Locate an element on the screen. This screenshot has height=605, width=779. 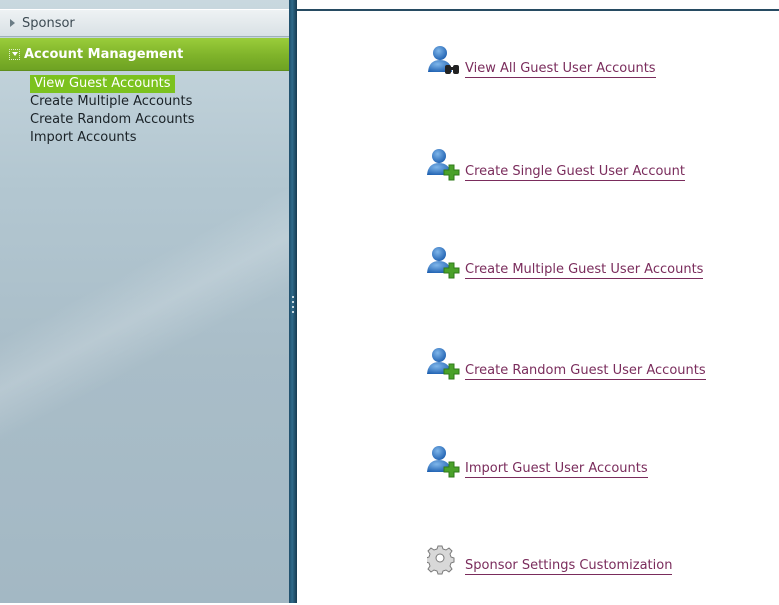
link-row: Create Random Guest User Accounts is located at coordinates (566, 363).